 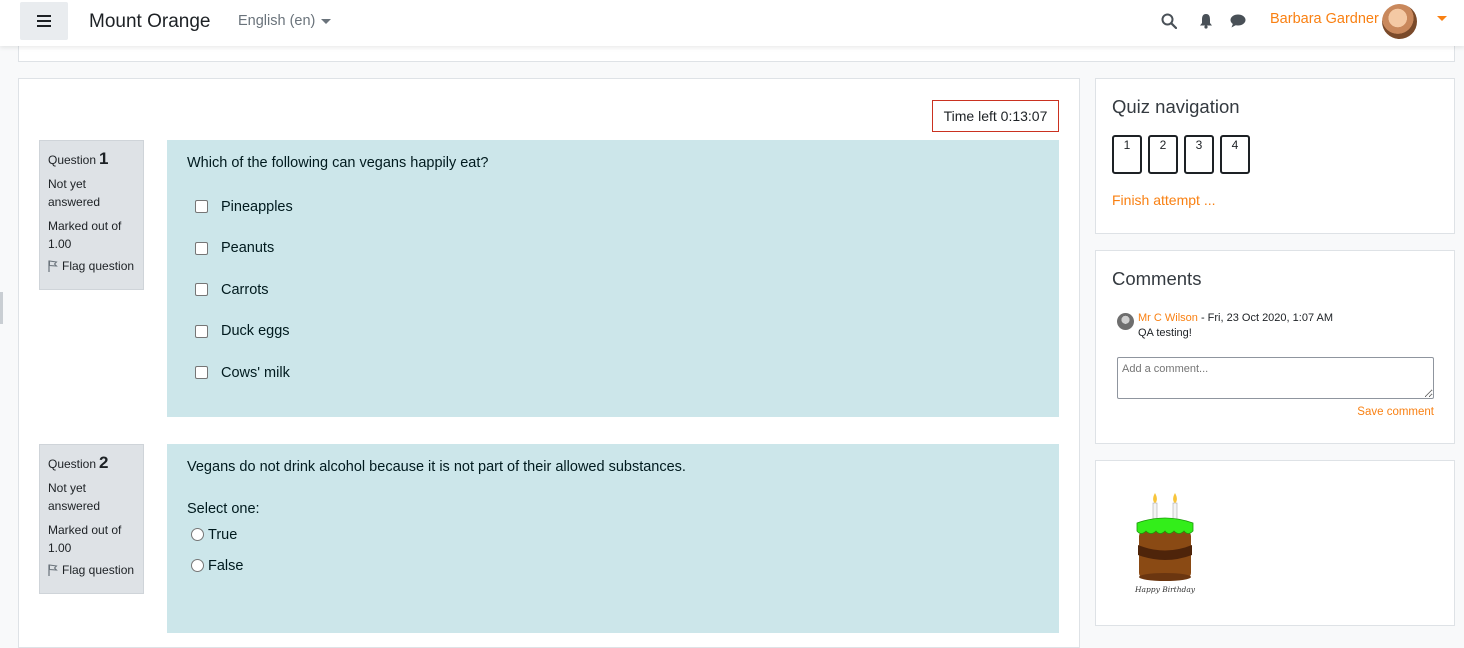 I want to click on answer-option: Cows' milk, so click(x=613, y=373).